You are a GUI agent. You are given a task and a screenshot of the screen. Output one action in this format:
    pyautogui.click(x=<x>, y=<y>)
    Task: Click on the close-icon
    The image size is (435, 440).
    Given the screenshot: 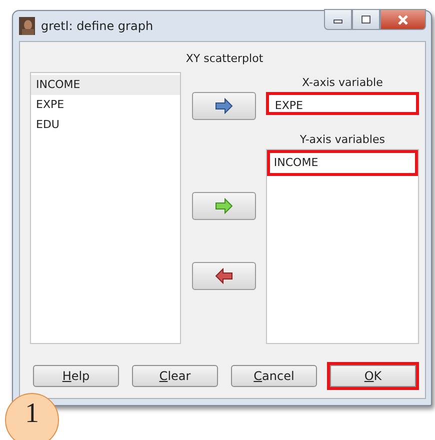 What is the action you would take?
    pyautogui.click(x=403, y=20)
    